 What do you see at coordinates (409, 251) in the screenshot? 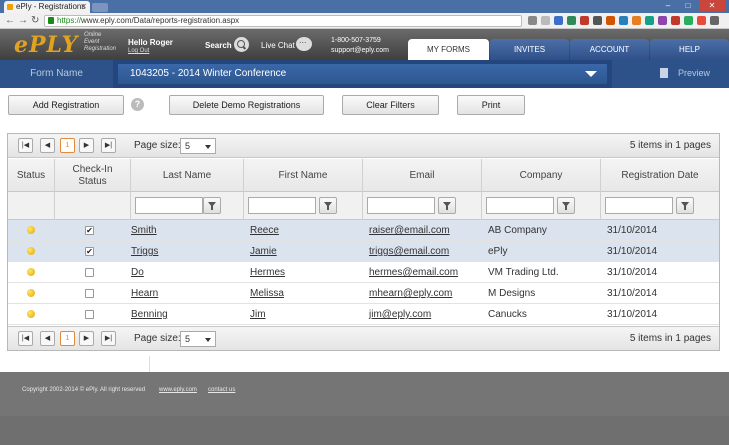
I see `email-link: triggs@email.com` at bounding box center [409, 251].